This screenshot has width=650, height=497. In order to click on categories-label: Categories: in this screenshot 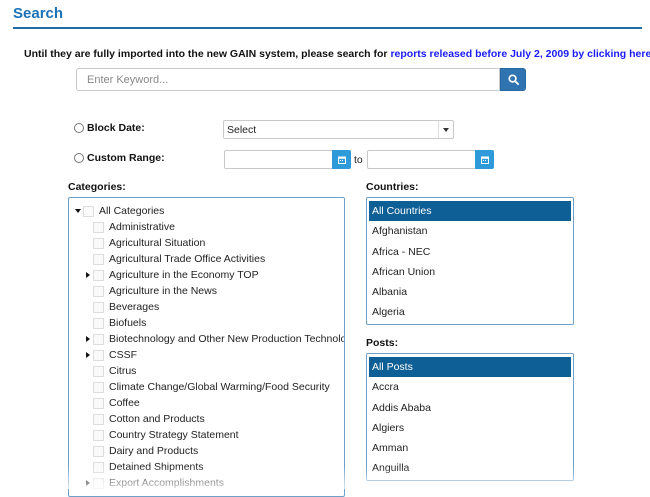, I will do `click(97, 187)`.